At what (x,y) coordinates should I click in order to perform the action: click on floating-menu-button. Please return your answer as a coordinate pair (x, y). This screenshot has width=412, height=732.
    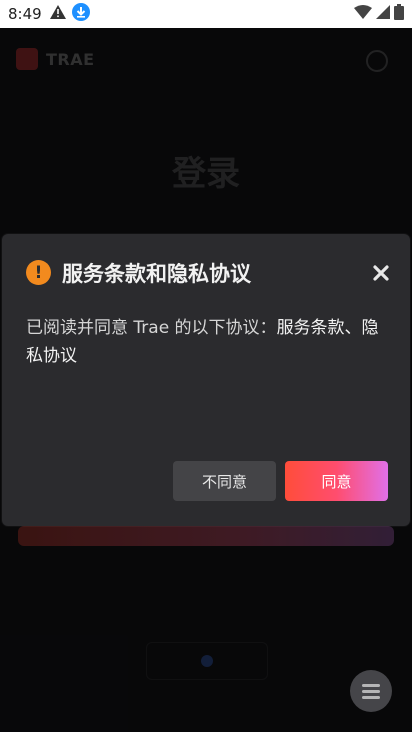
    Looking at the image, I should click on (371, 691).